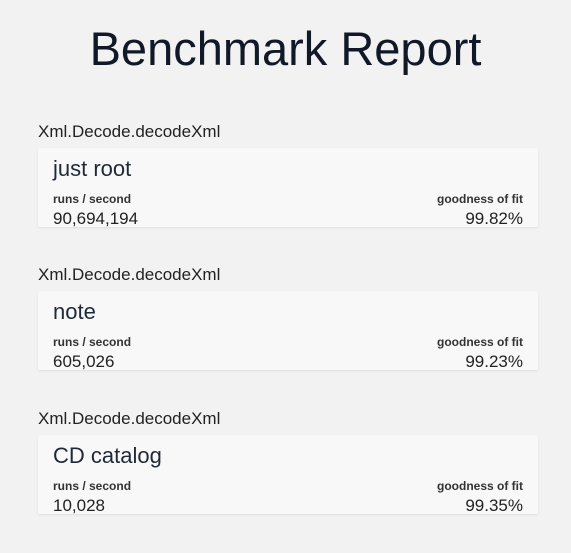 This screenshot has width=571, height=553. I want to click on runs-metric: runs / second 10,028, so click(92, 497).